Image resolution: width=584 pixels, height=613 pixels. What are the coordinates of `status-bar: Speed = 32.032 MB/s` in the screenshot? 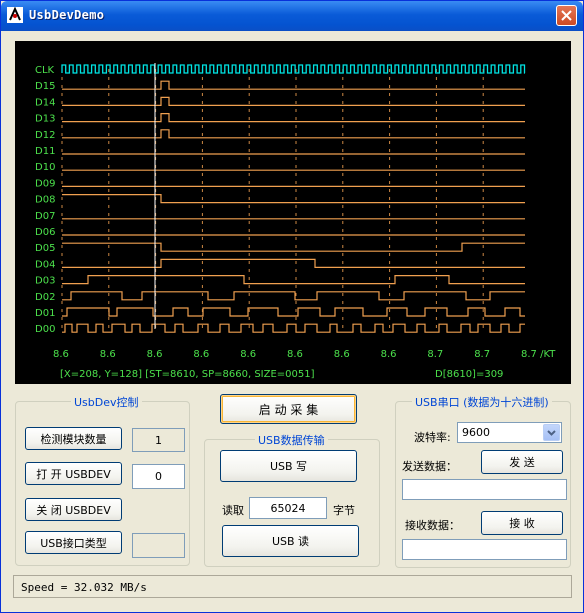 It's located at (292, 586).